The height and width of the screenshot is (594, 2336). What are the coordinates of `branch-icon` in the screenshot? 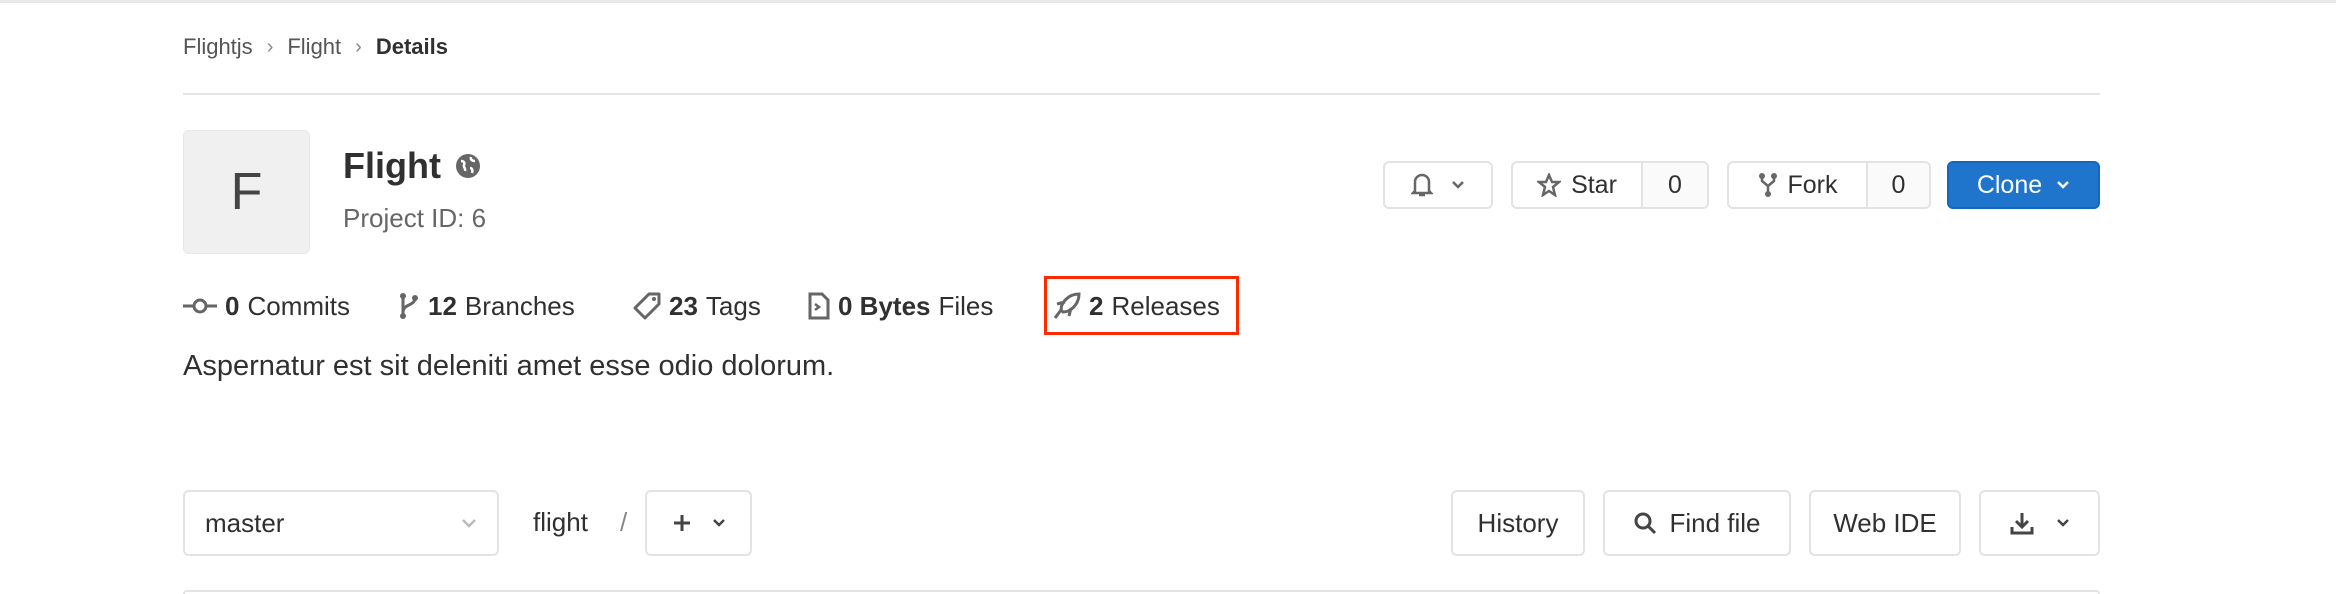 It's located at (409, 306).